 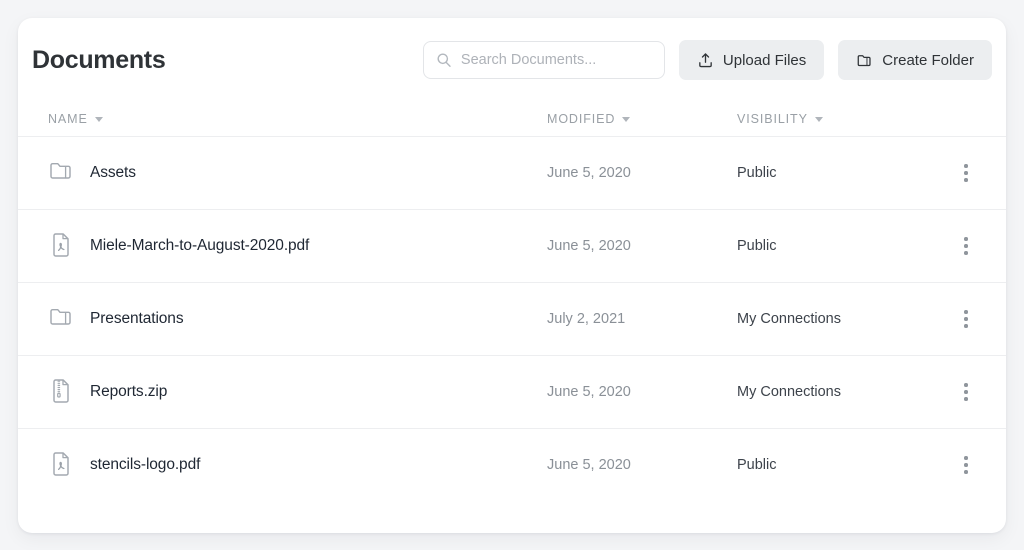 What do you see at coordinates (200, 245) in the screenshot?
I see `file-name-label: Miele-March-to-August-2020.pdf` at bounding box center [200, 245].